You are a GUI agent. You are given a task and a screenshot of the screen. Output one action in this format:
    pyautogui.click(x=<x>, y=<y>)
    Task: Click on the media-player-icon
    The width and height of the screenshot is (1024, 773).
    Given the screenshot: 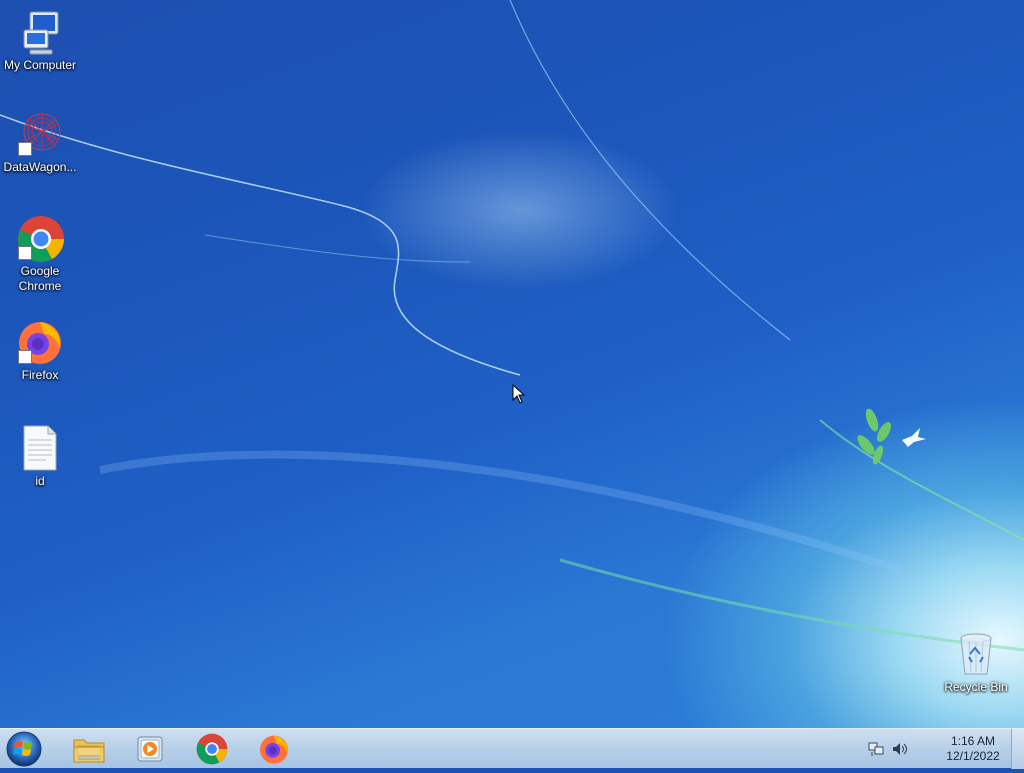 What is the action you would take?
    pyautogui.click(x=150, y=749)
    